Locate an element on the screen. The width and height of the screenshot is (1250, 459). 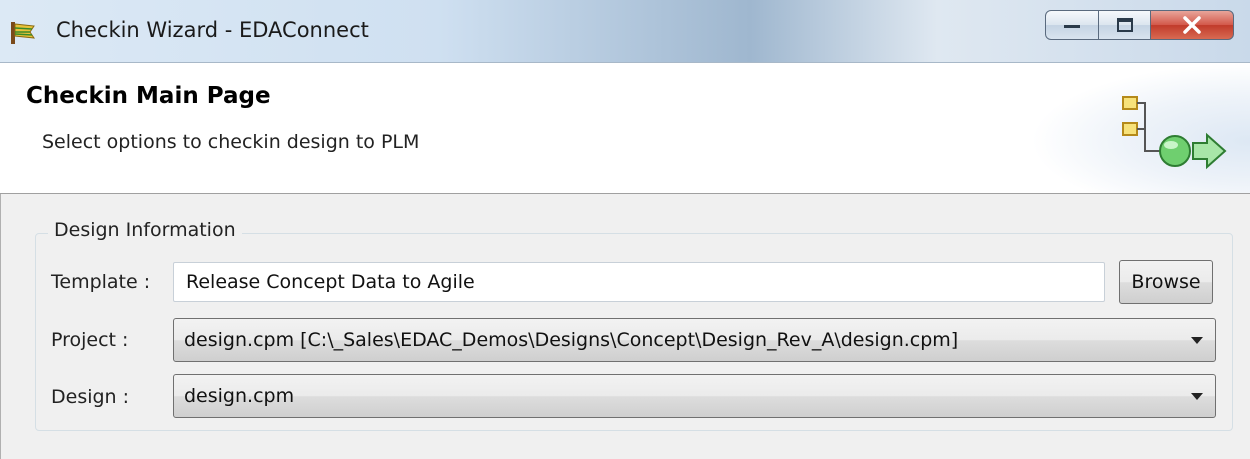
design-label: Design : is located at coordinates (90, 397).